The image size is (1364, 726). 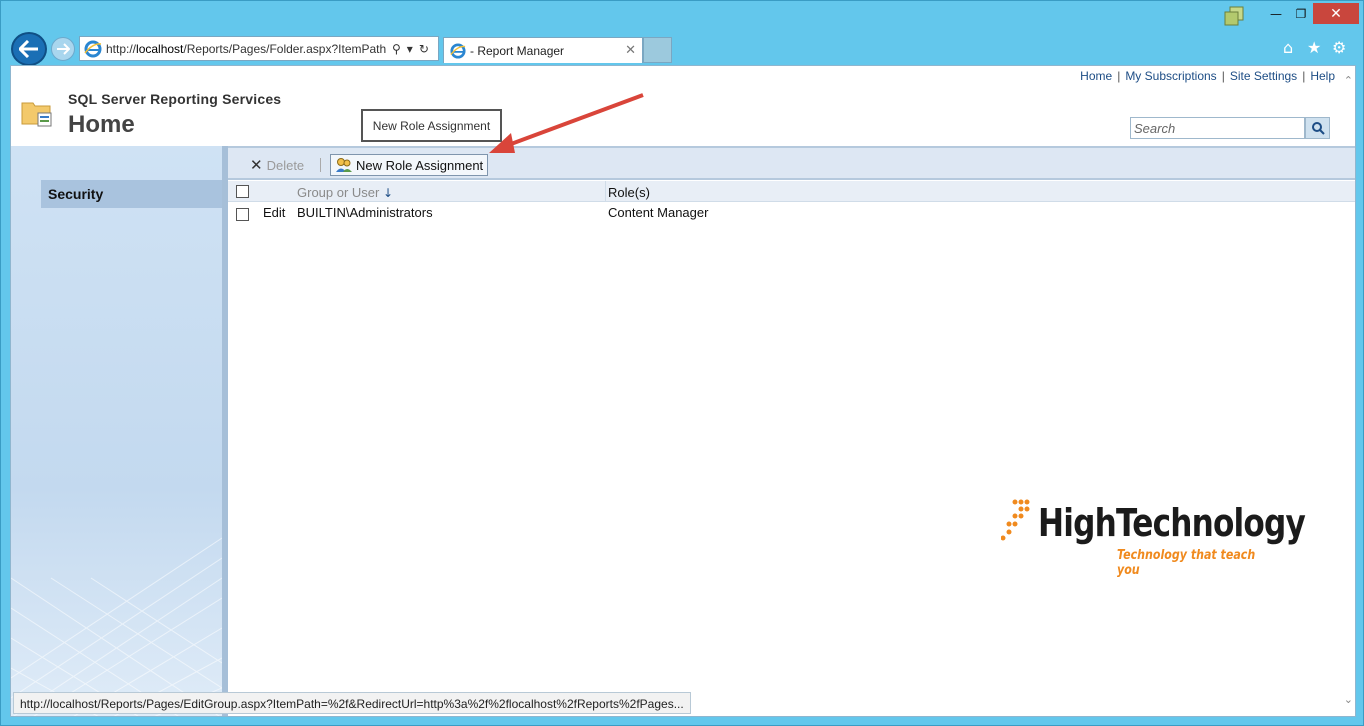 I want to click on minimize-button: —, so click(x=1276, y=13).